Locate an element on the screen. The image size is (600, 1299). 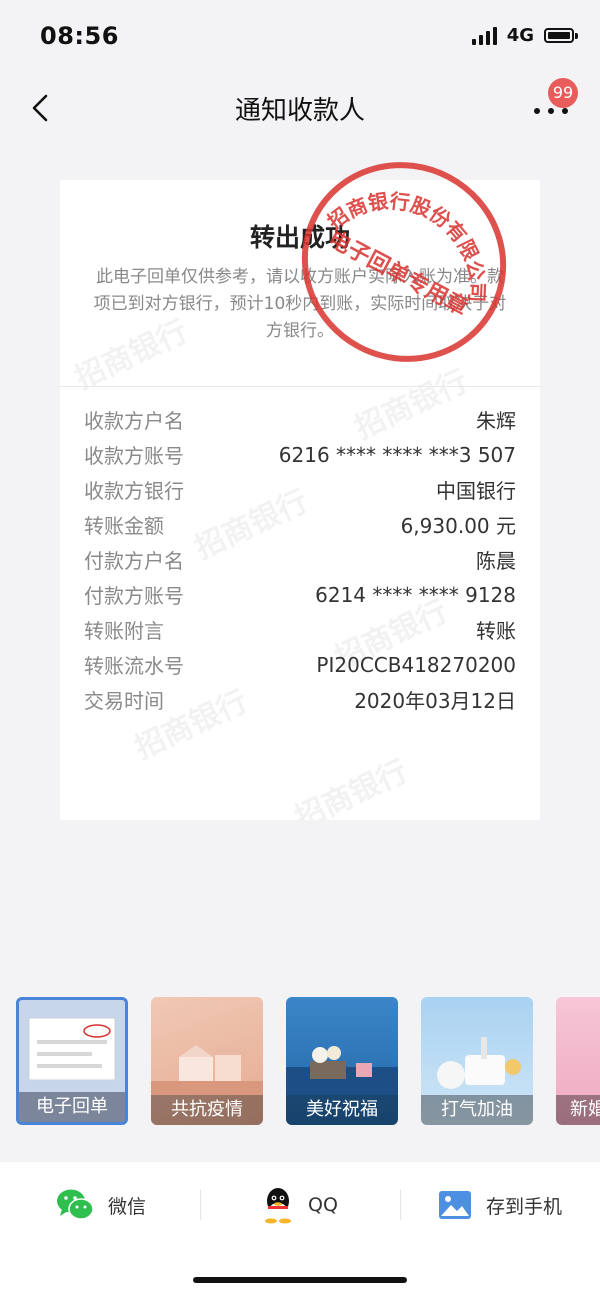
image-icon is located at coordinates (455, 1205).